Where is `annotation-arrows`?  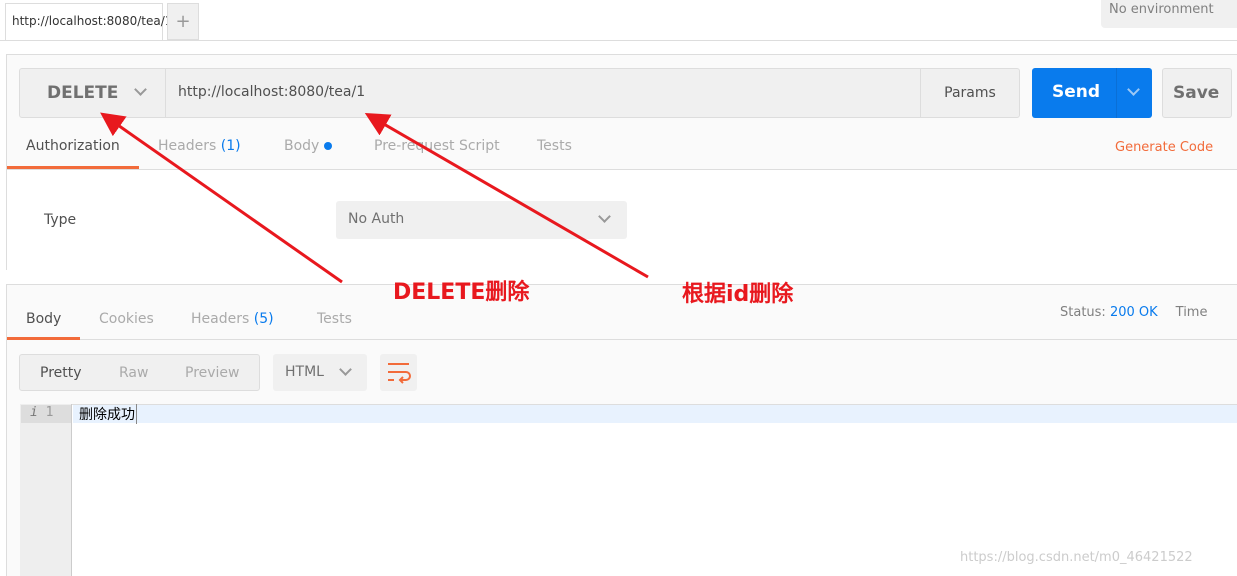
annotation-arrows is located at coordinates (374, 198).